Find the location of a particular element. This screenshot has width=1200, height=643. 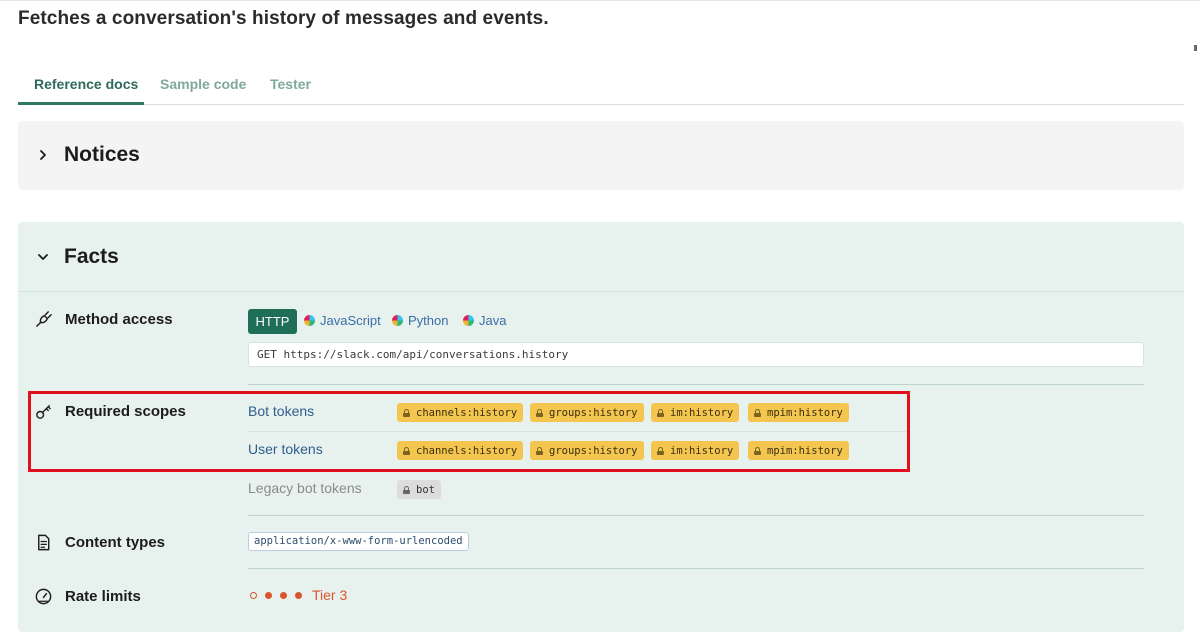

content-types-text: Content types is located at coordinates (115, 542).